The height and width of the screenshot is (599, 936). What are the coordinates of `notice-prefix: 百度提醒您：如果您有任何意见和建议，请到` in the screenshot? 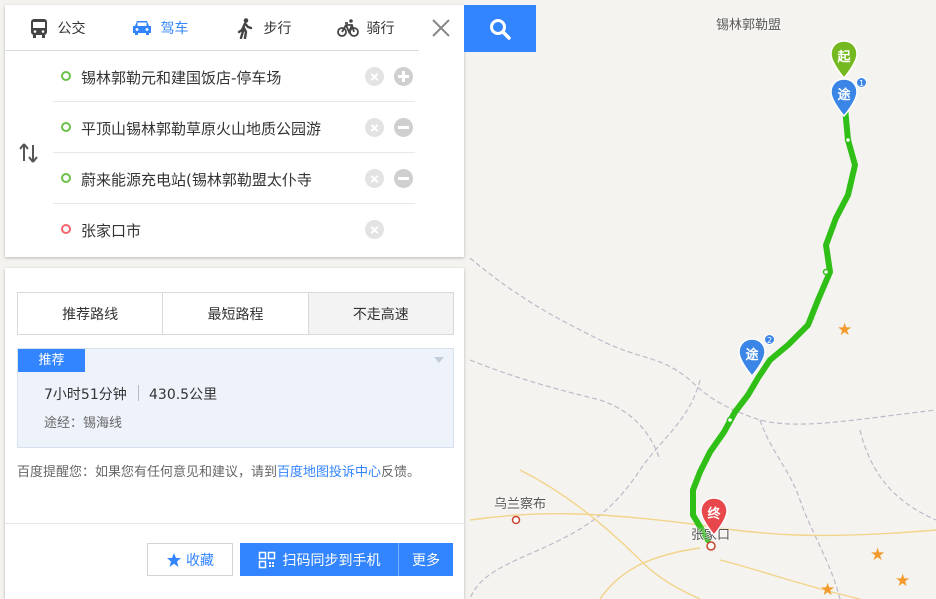 It's located at (147, 472).